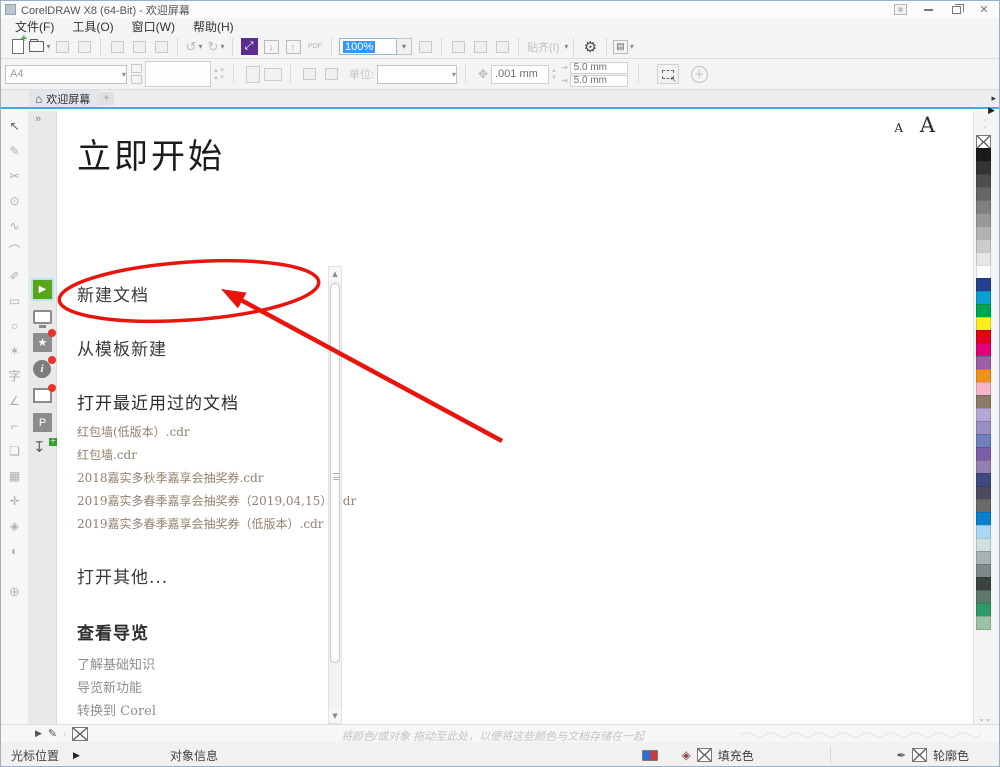  I want to click on menu-tools: 工具(O), so click(92, 26).